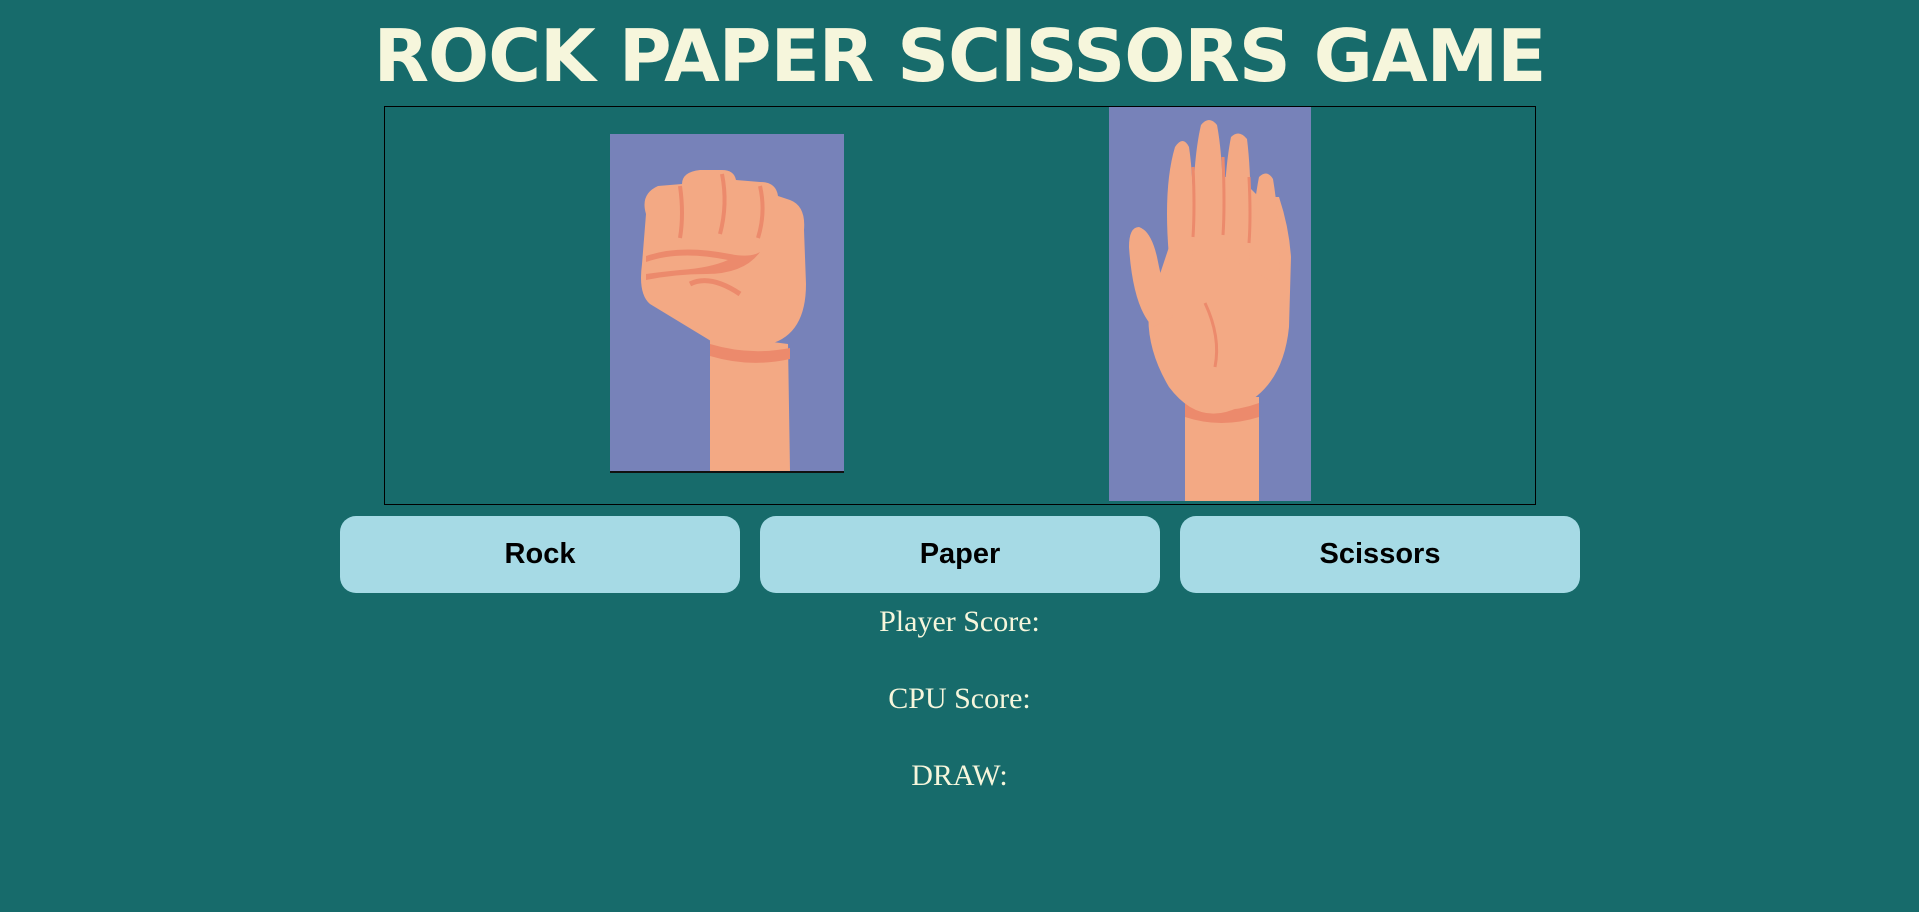  What do you see at coordinates (1380, 554) in the screenshot?
I see `scissors-button: Scissors` at bounding box center [1380, 554].